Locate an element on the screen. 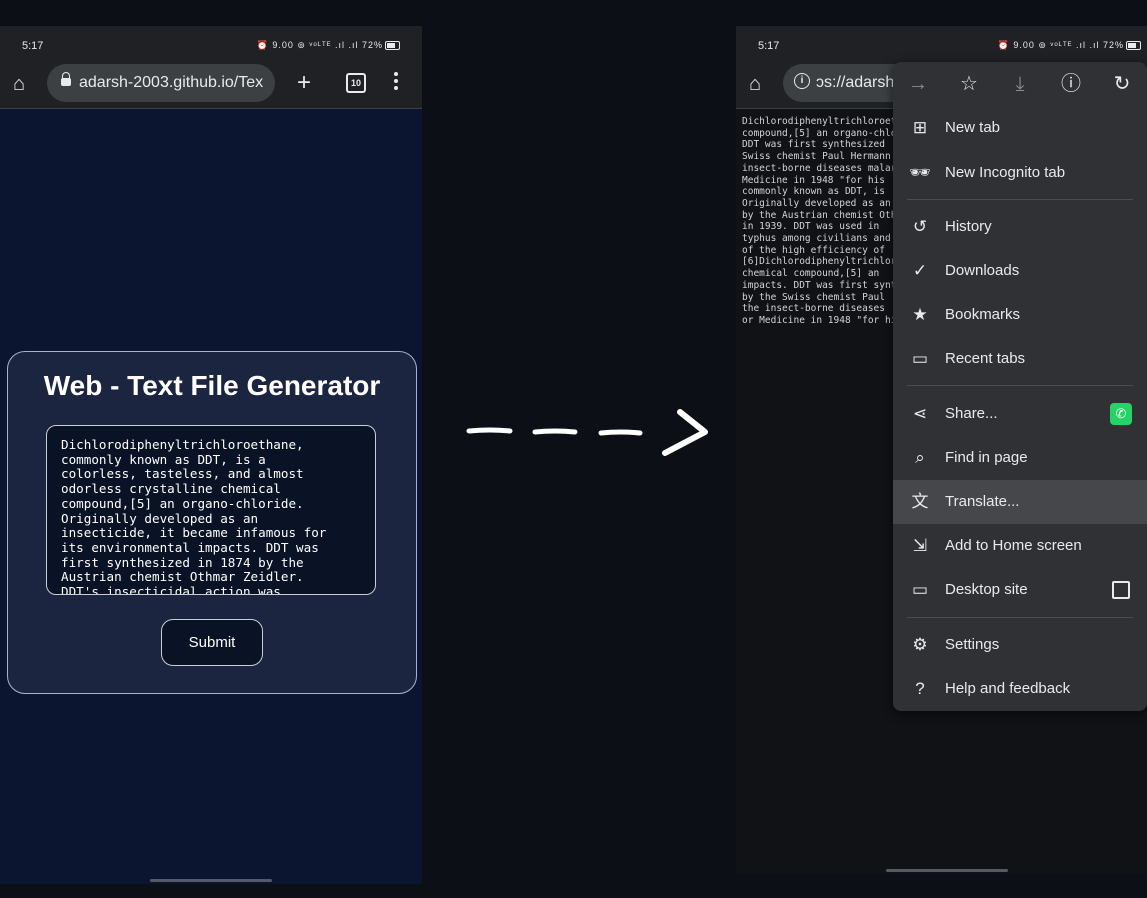 Image resolution: width=1147 pixels, height=898 pixels. reload-icon: ↻ is located at coordinates (1122, 84).